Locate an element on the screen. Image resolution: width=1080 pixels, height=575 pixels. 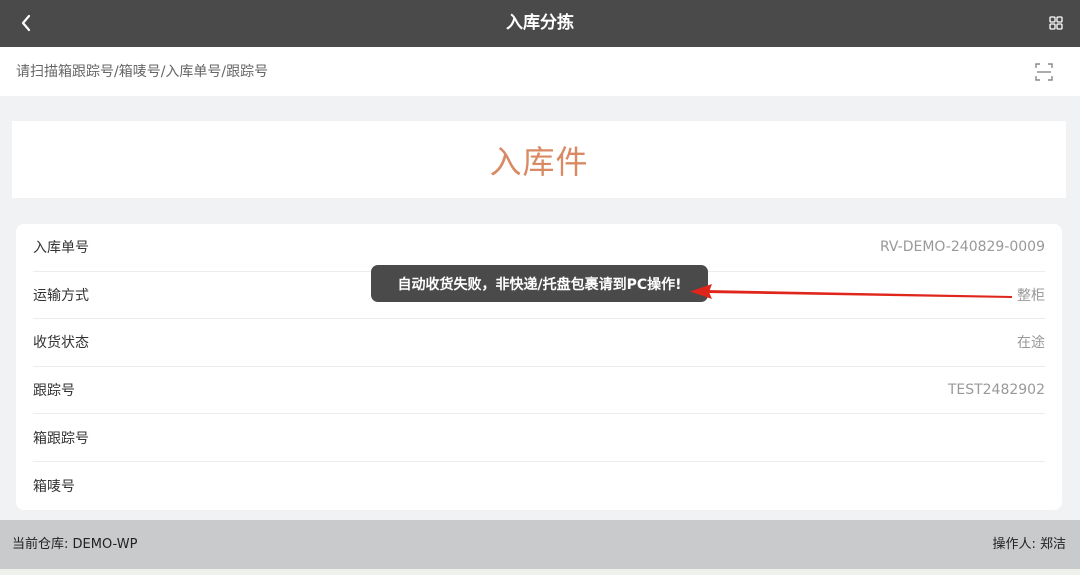
package-type-card: 入库件 is located at coordinates (539, 159).